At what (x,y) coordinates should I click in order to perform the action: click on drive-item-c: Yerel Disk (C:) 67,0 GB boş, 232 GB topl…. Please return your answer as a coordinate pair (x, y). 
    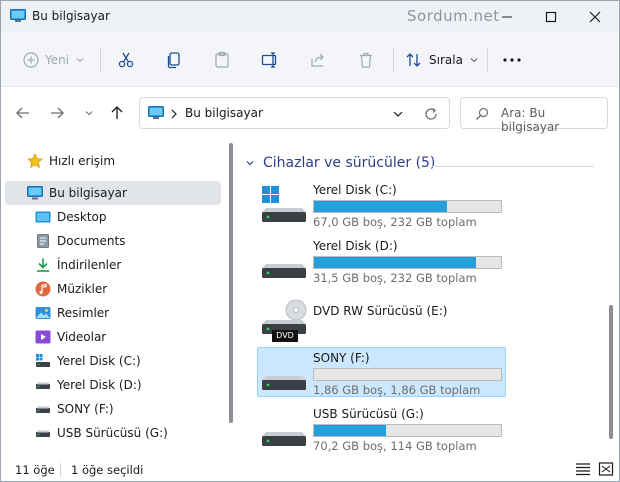
    Looking at the image, I should click on (381, 204).